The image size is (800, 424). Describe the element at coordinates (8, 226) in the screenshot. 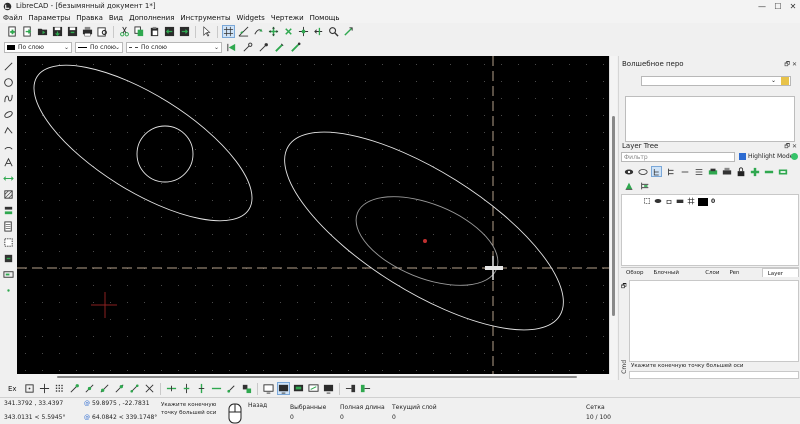

I see `measure-tool-icon` at that location.